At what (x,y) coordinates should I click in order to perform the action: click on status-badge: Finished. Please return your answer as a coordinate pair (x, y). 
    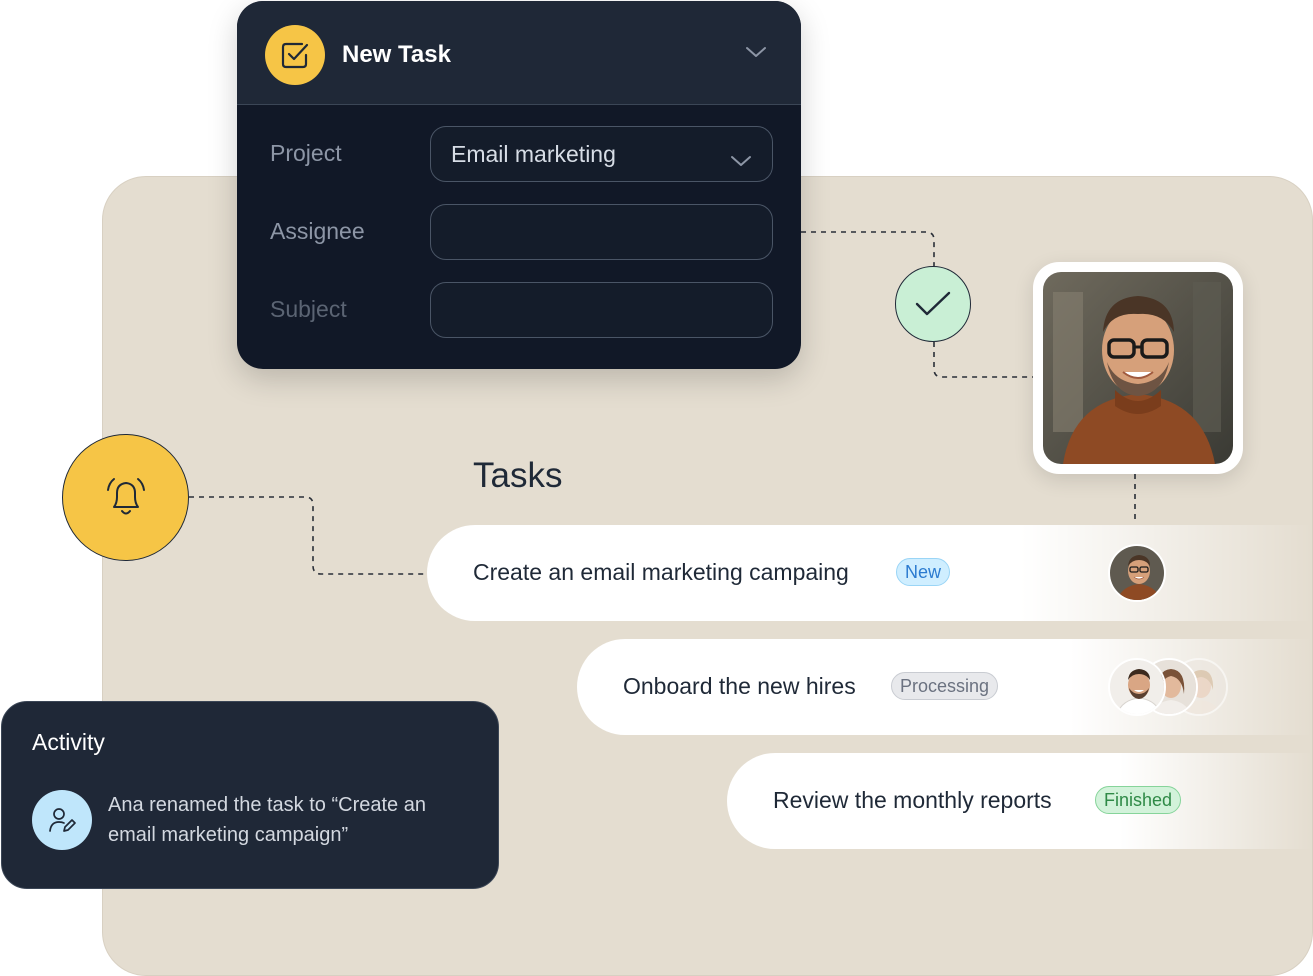
    Looking at the image, I should click on (1138, 800).